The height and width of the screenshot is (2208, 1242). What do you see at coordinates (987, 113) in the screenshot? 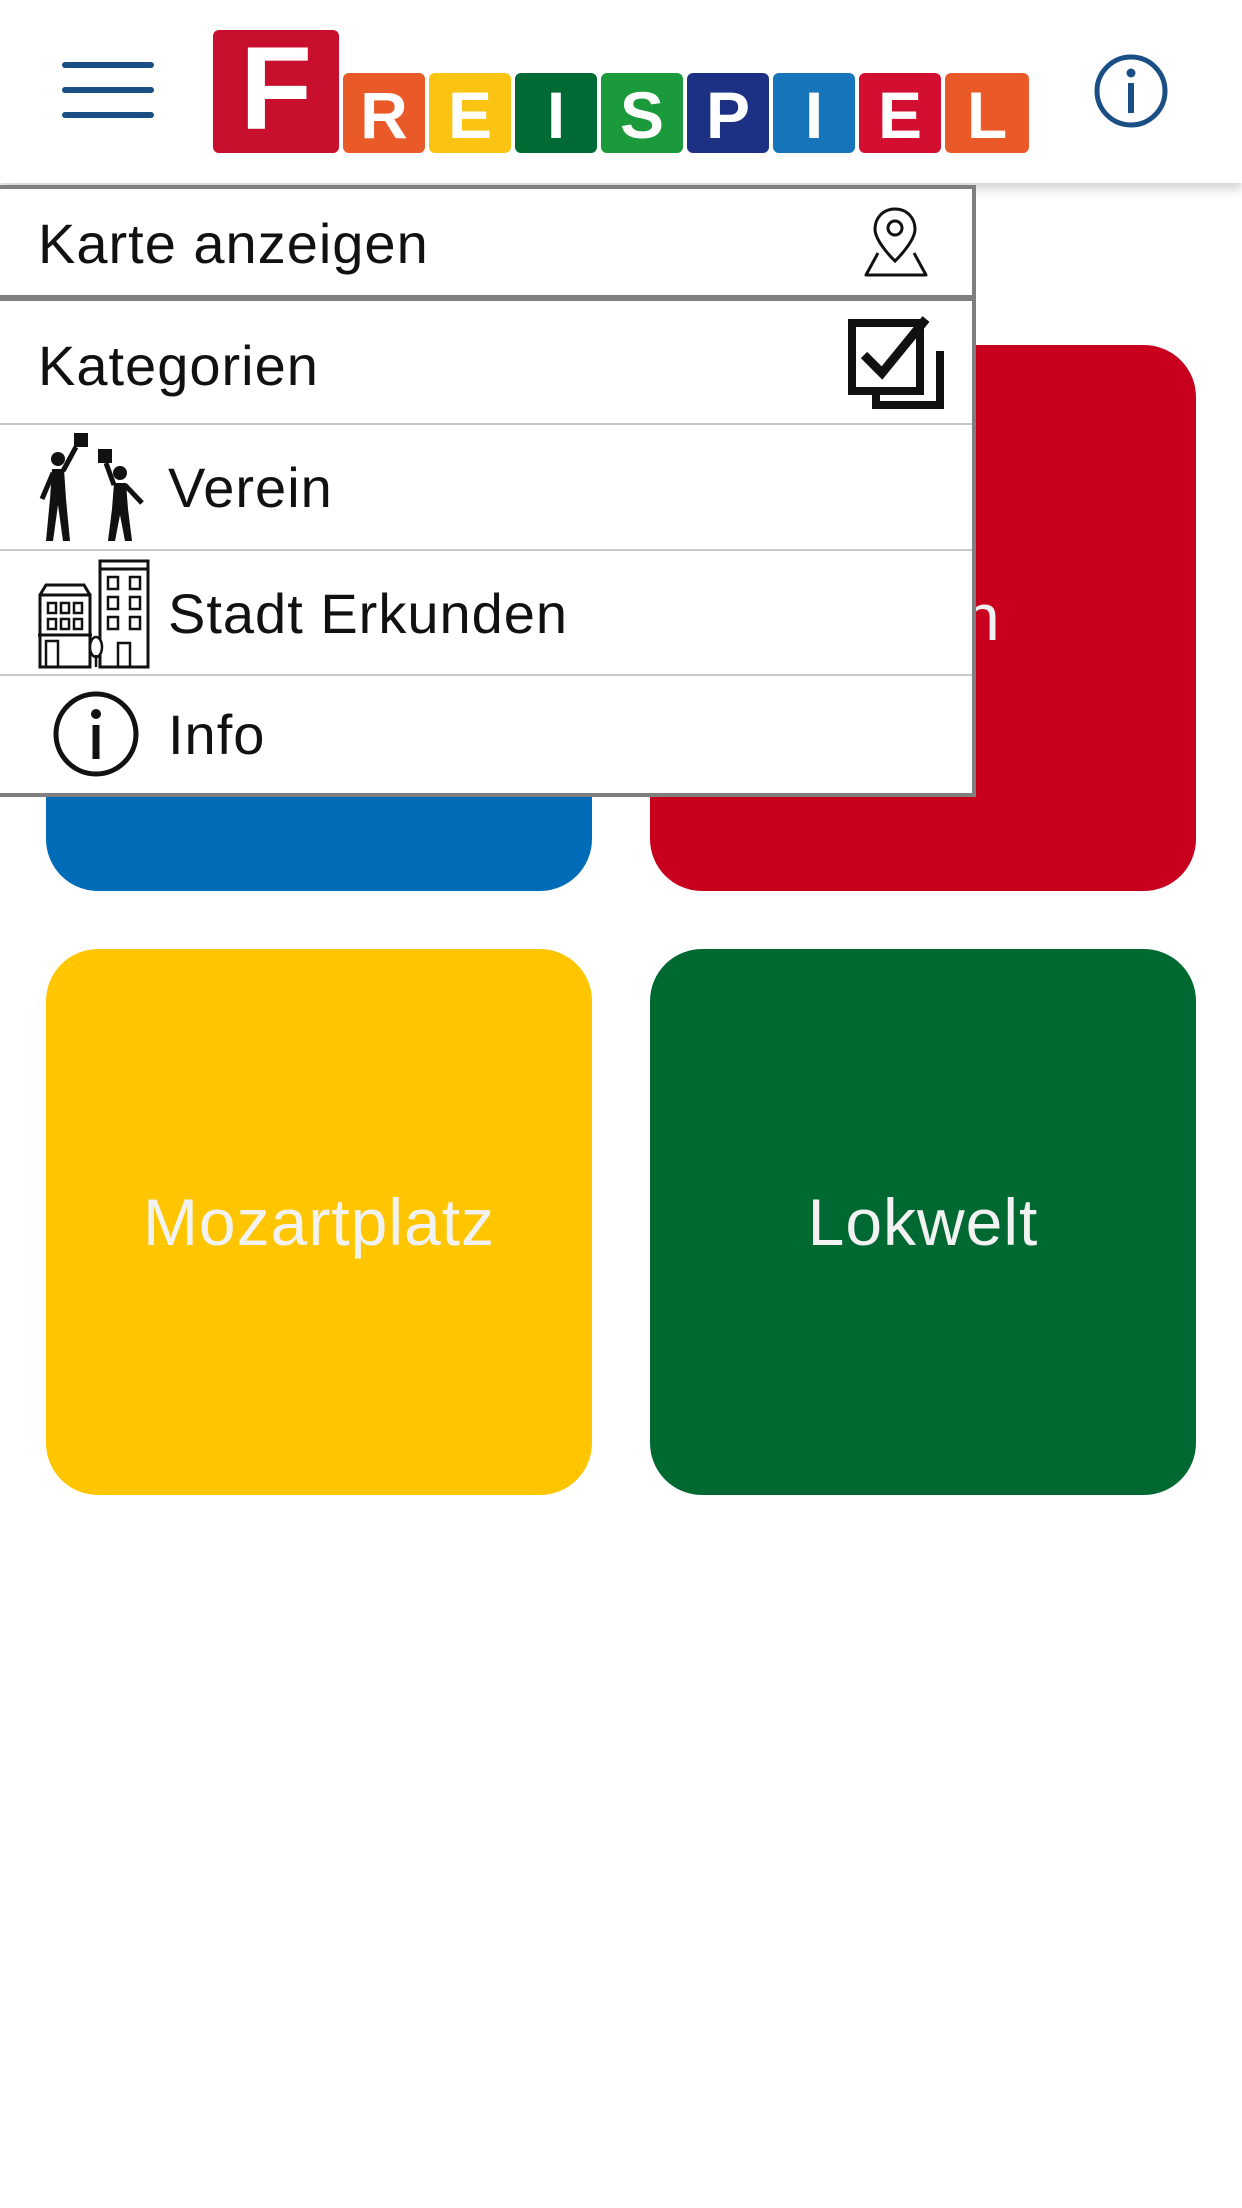
I see `logo-letter: L` at bounding box center [987, 113].